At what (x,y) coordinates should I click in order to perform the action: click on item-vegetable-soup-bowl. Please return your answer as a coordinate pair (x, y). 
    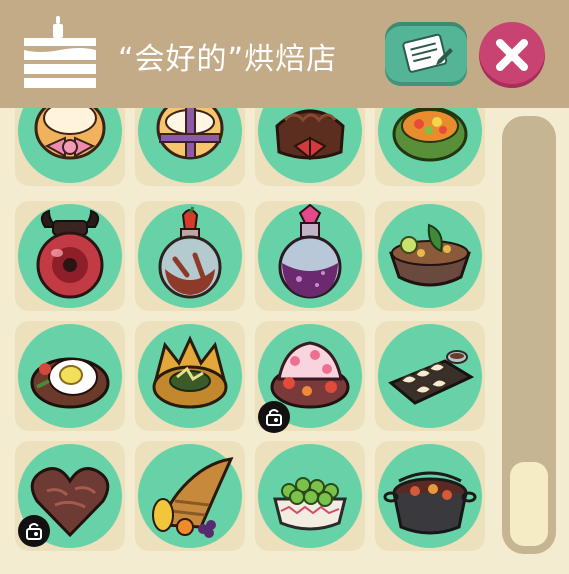
    Looking at the image, I should click on (430, 256).